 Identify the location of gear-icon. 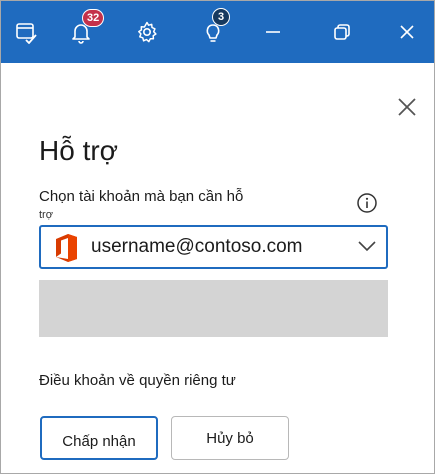
(147, 32).